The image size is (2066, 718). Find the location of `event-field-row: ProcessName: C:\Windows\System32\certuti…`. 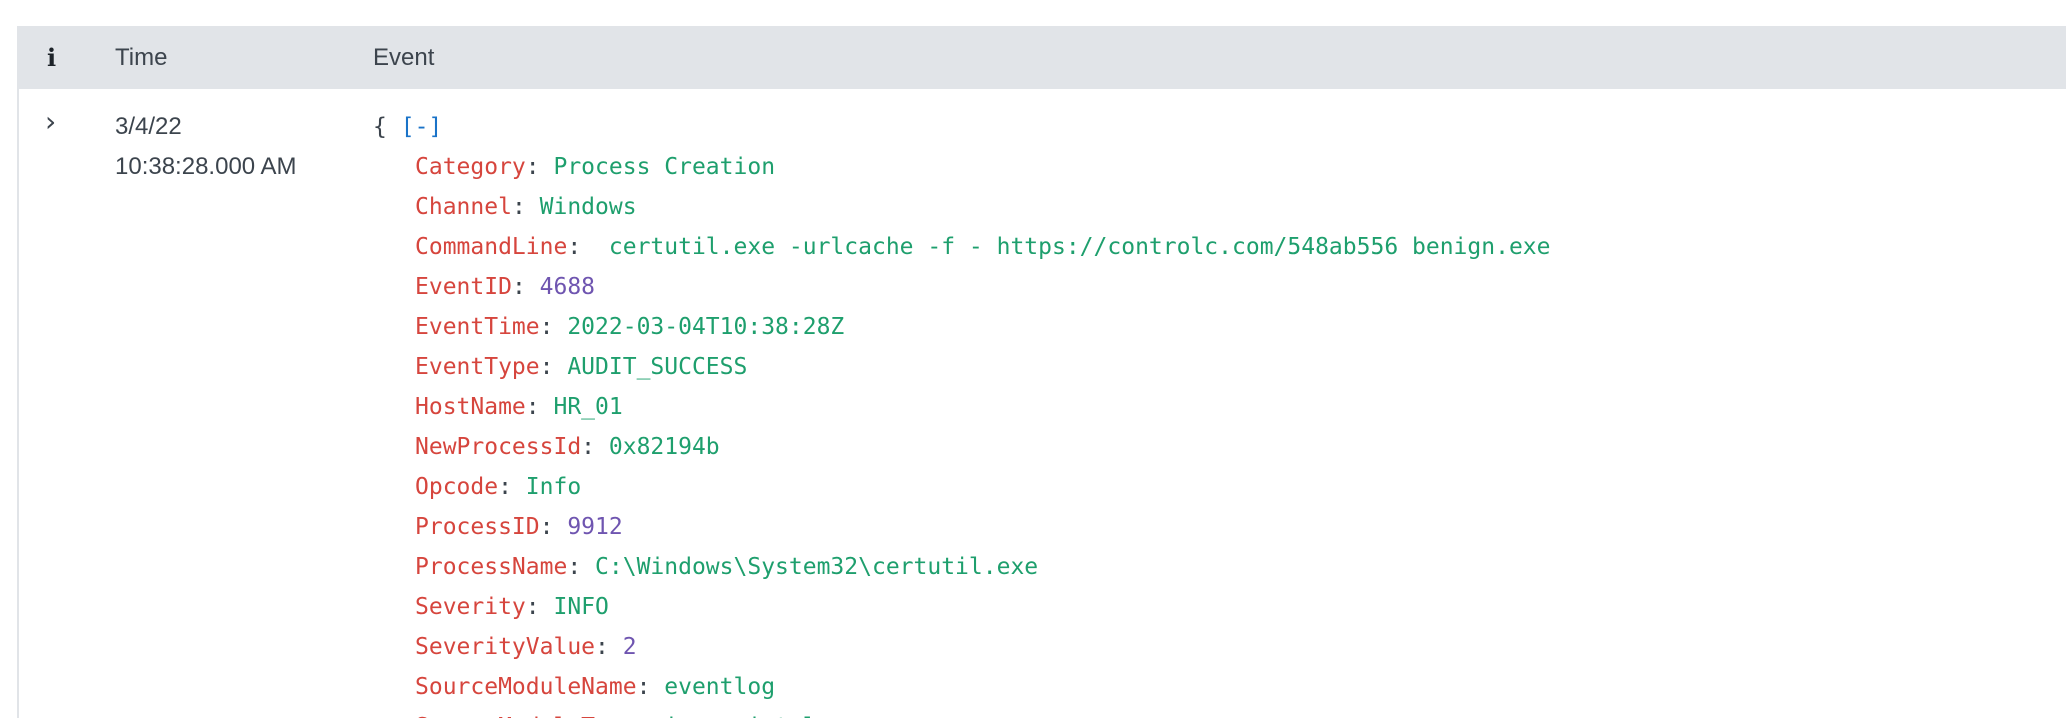

event-field-row: ProcessName: C:\Windows\System32\certuti… is located at coordinates (962, 567).